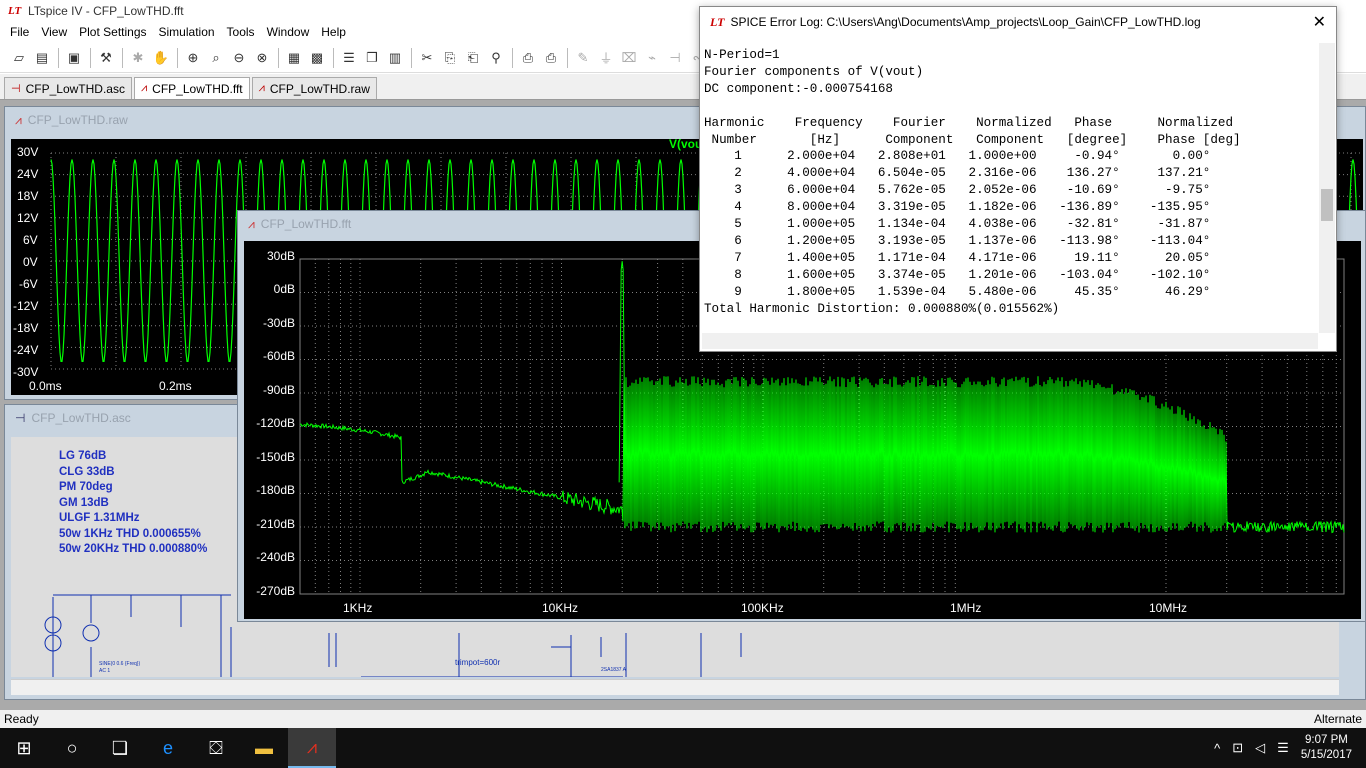  I want to click on new-schematic-icon: ▱, so click(19, 58).